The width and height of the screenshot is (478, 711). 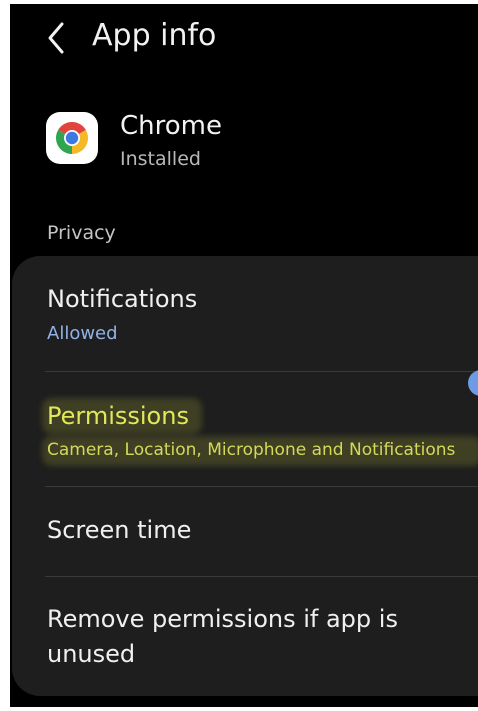 I want to click on permissions-title: Permissions, so click(x=118, y=416).